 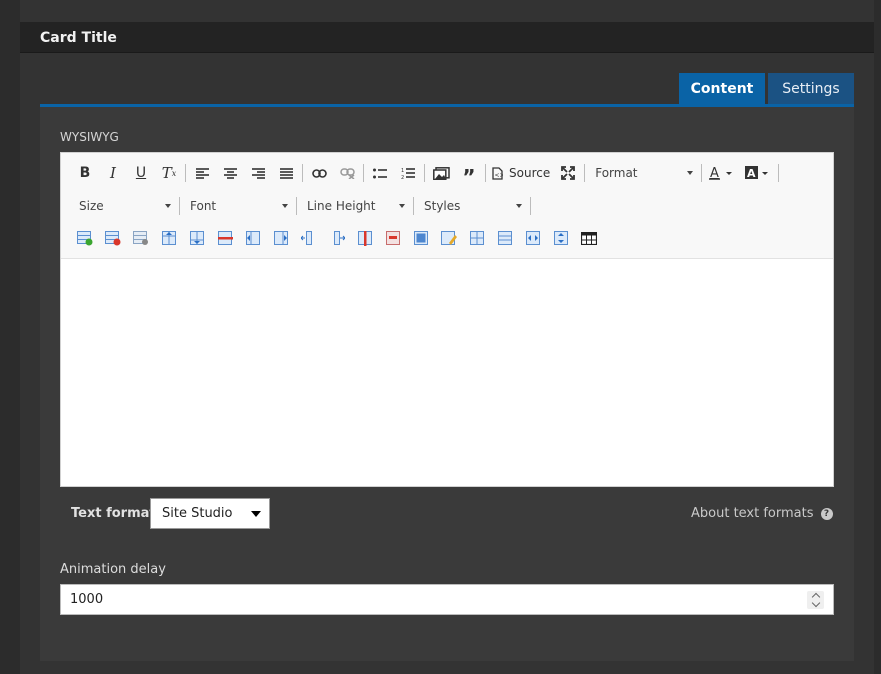 What do you see at coordinates (113, 238) in the screenshot?
I see `table-delete-icon` at bounding box center [113, 238].